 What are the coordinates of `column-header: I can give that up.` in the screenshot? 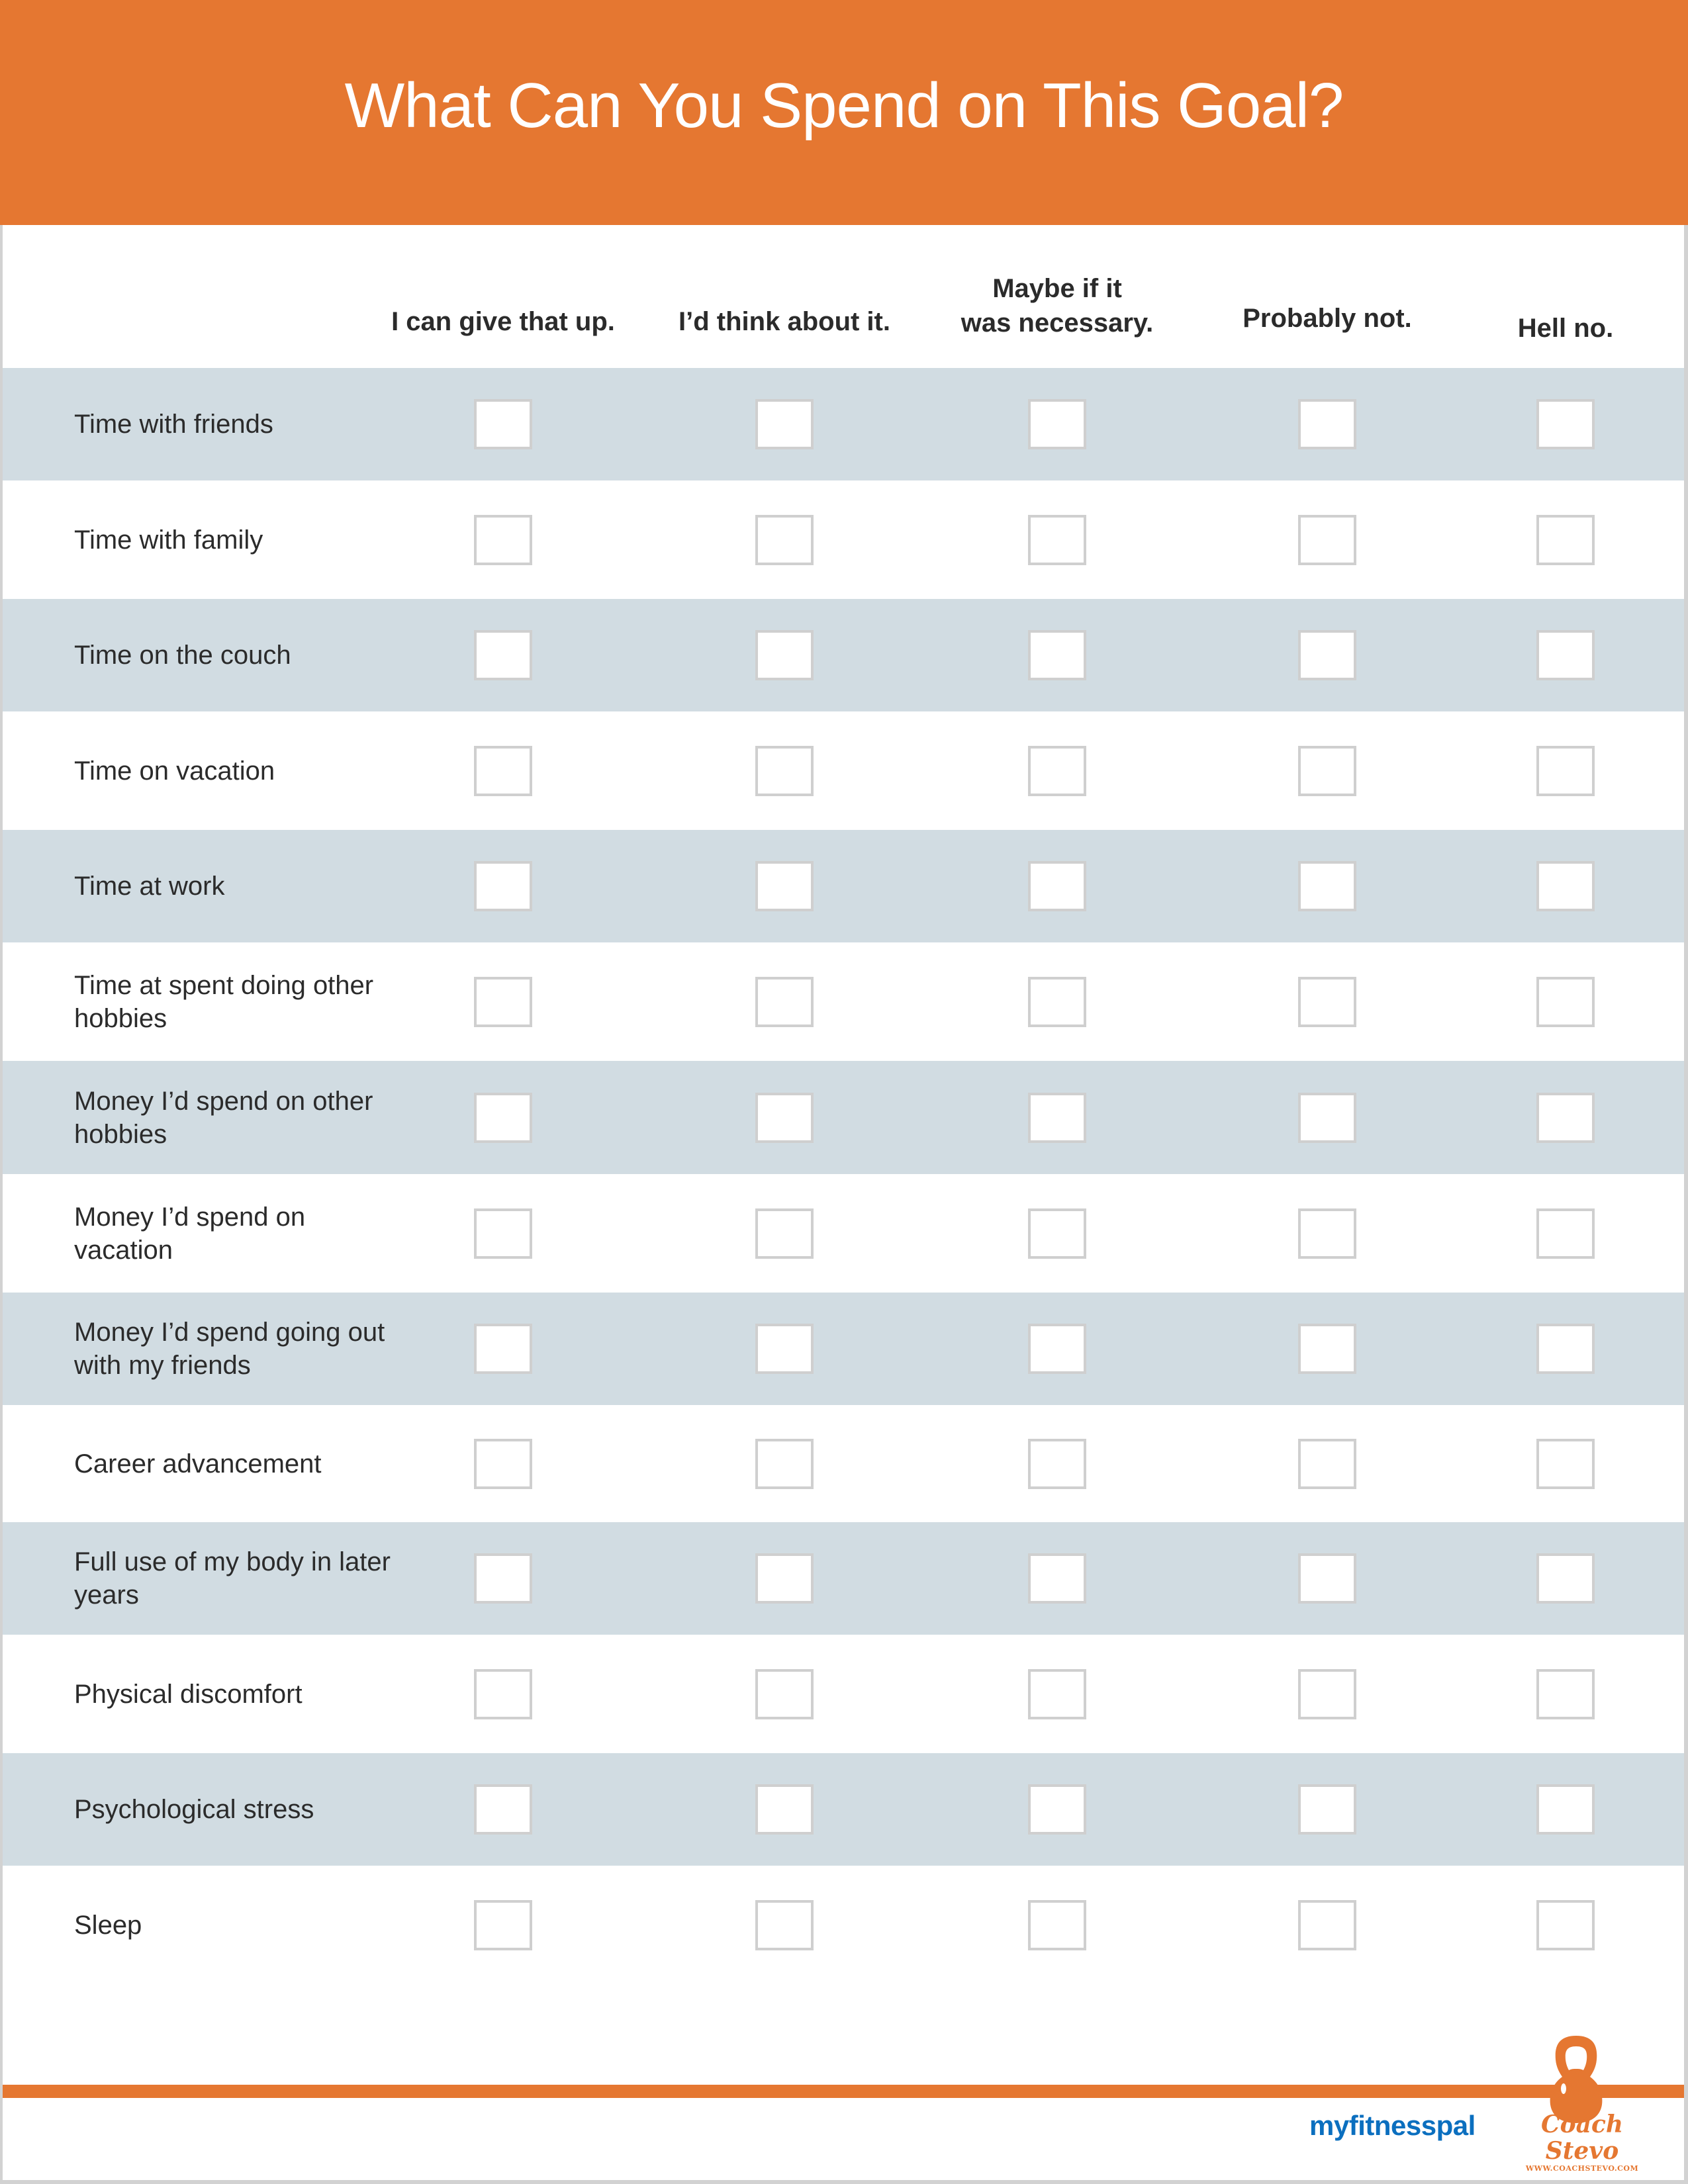 It's located at (503, 321).